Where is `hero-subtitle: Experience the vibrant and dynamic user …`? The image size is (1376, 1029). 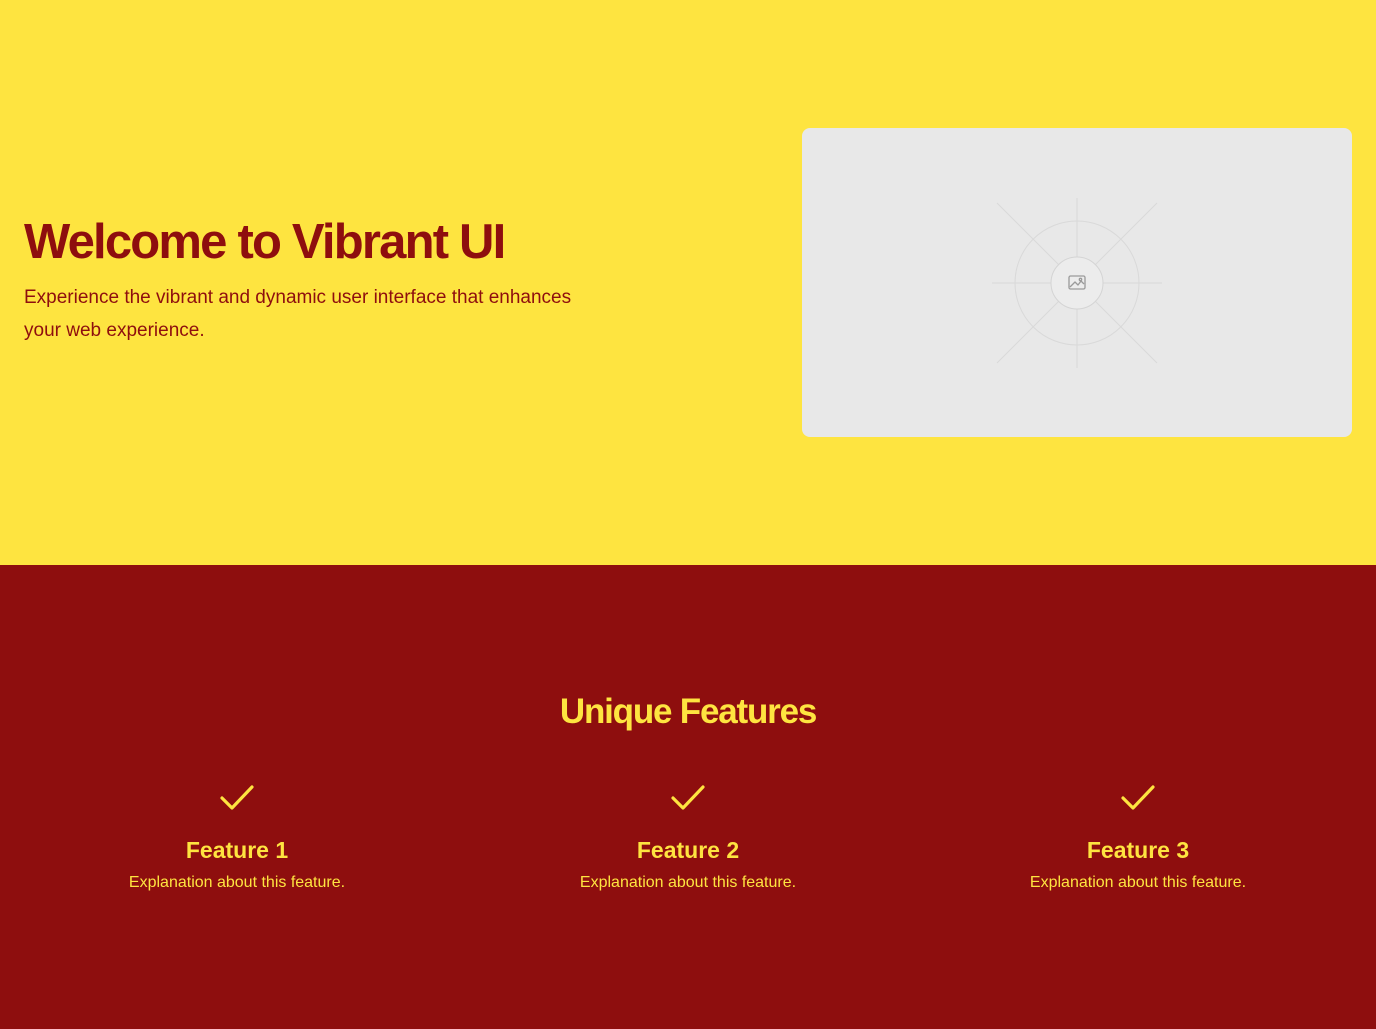
hero-subtitle: Experience the vibrant and dynamic user … is located at coordinates (298, 314).